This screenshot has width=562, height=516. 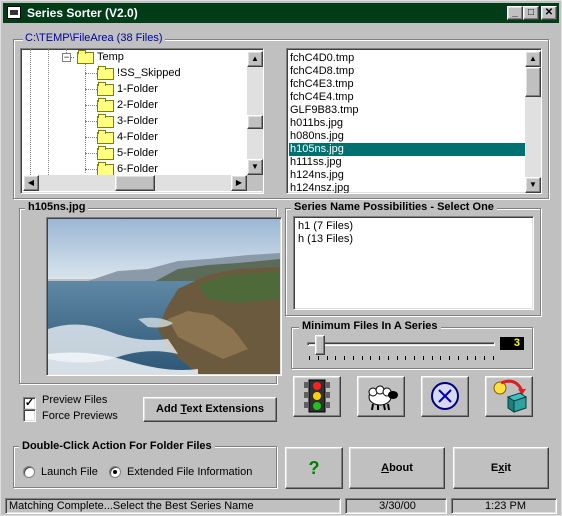 What do you see at coordinates (509, 396) in the screenshot?
I see `move-files-button` at bounding box center [509, 396].